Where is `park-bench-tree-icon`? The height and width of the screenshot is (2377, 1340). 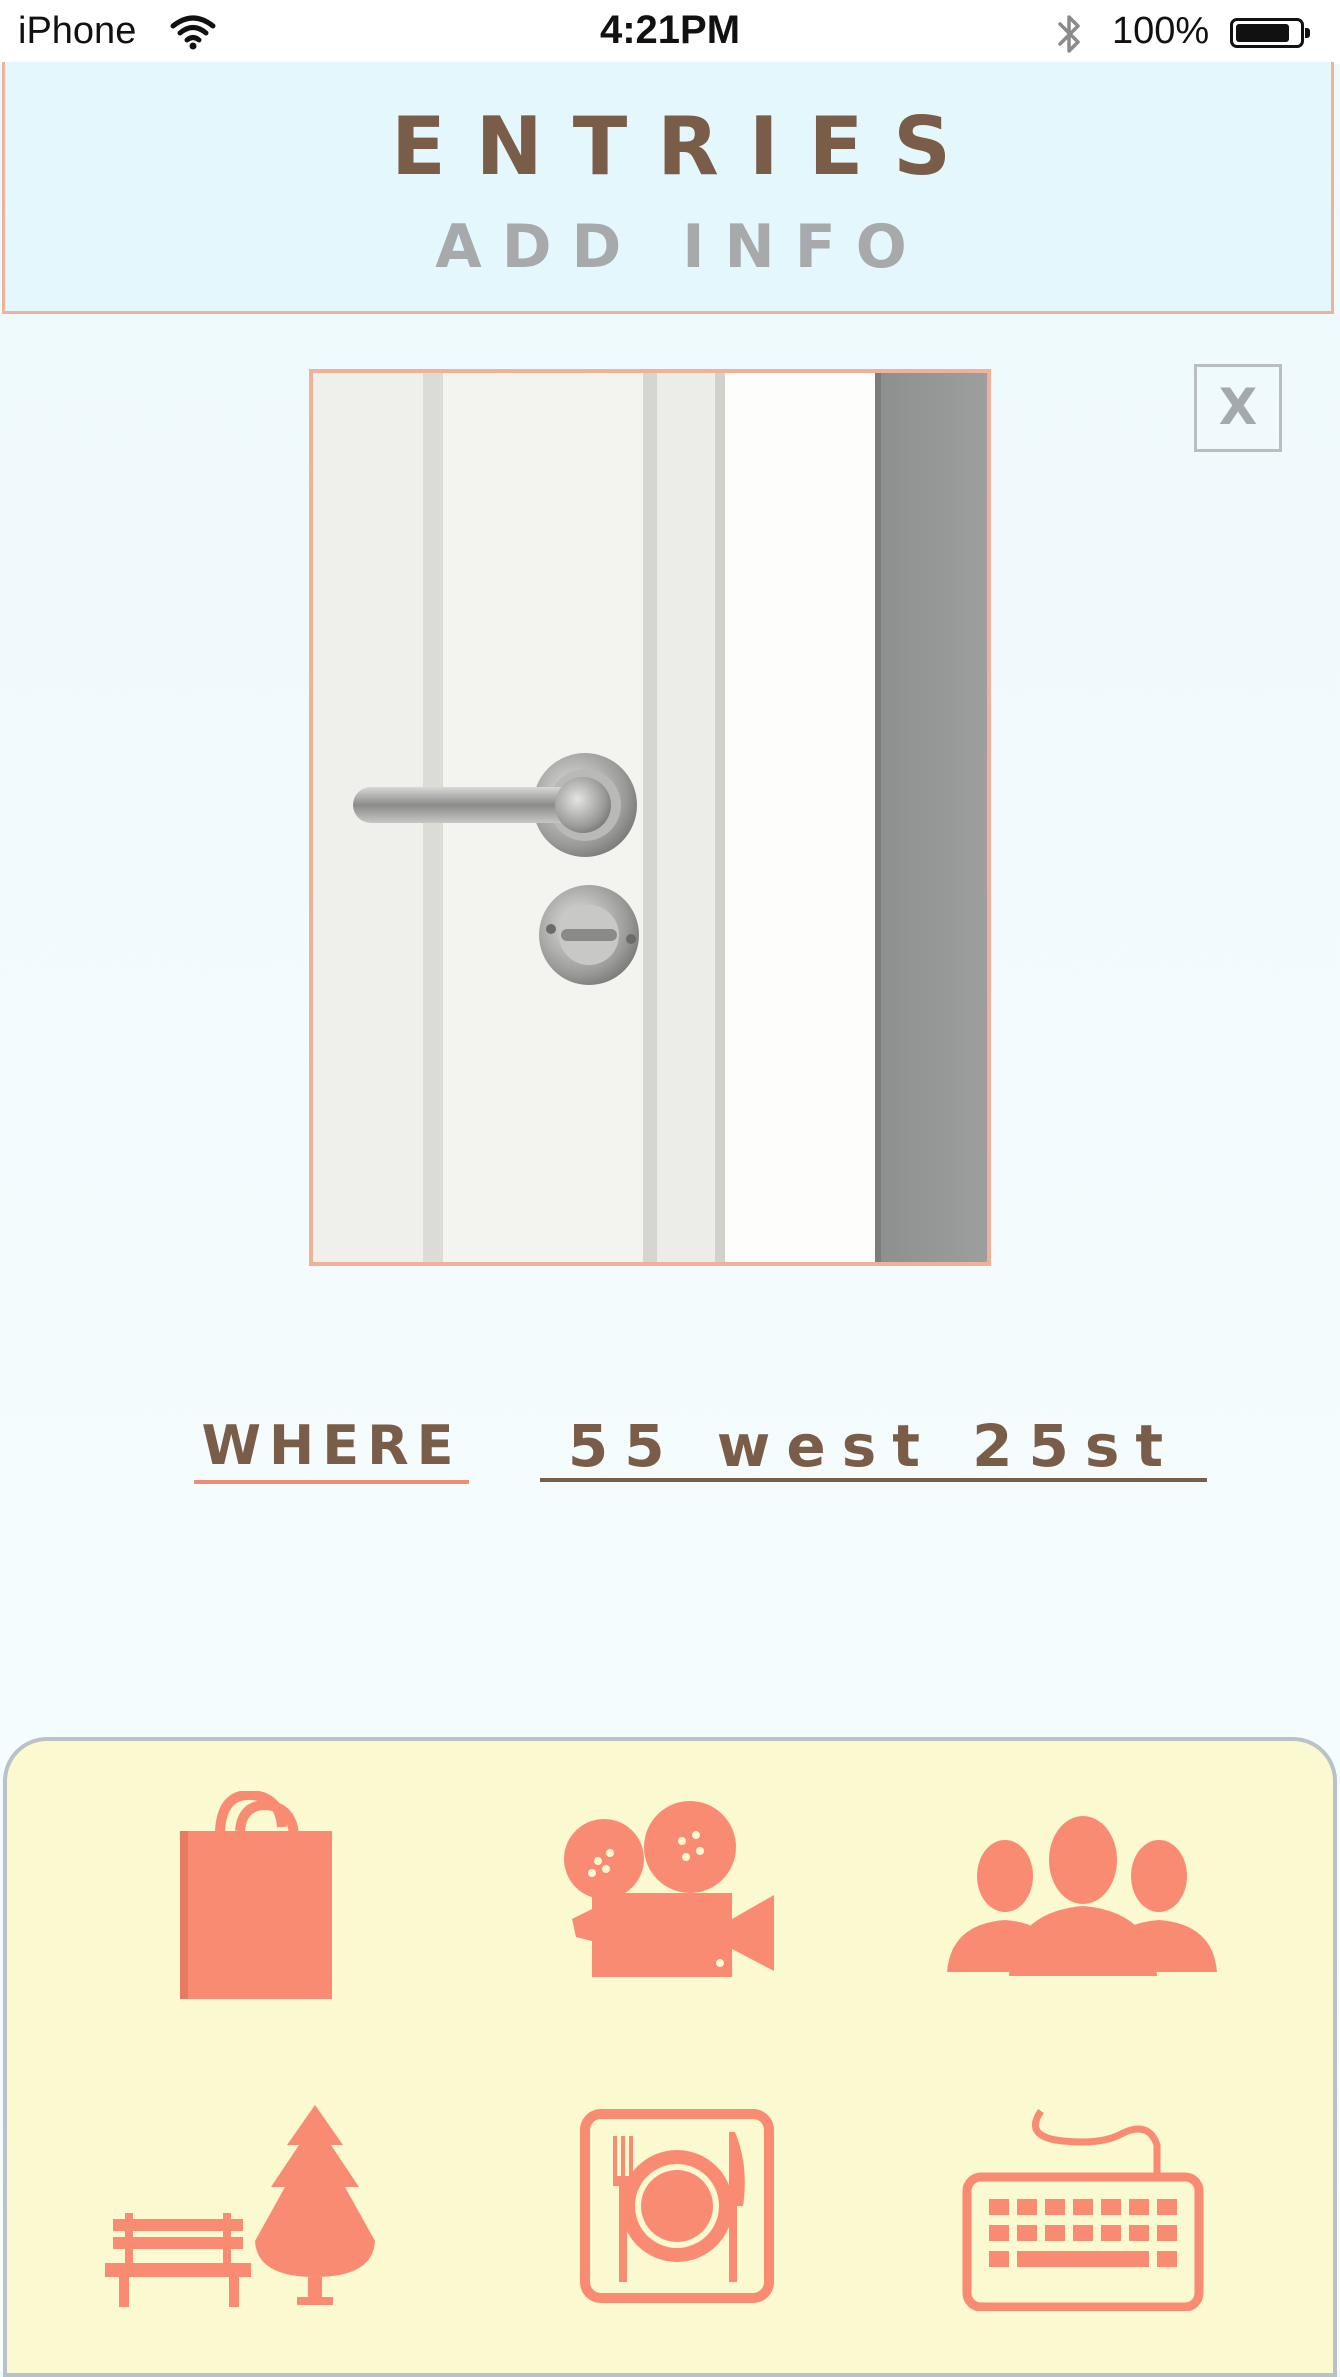
park-bench-tree-icon is located at coordinates (240, 2206).